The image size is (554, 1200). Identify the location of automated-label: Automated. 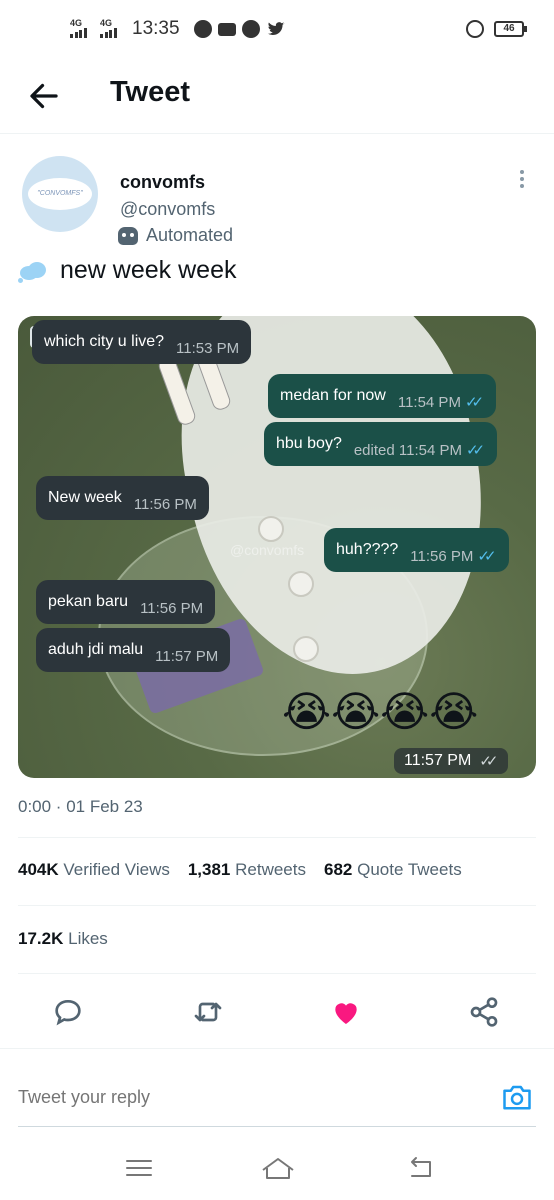
(190, 235).